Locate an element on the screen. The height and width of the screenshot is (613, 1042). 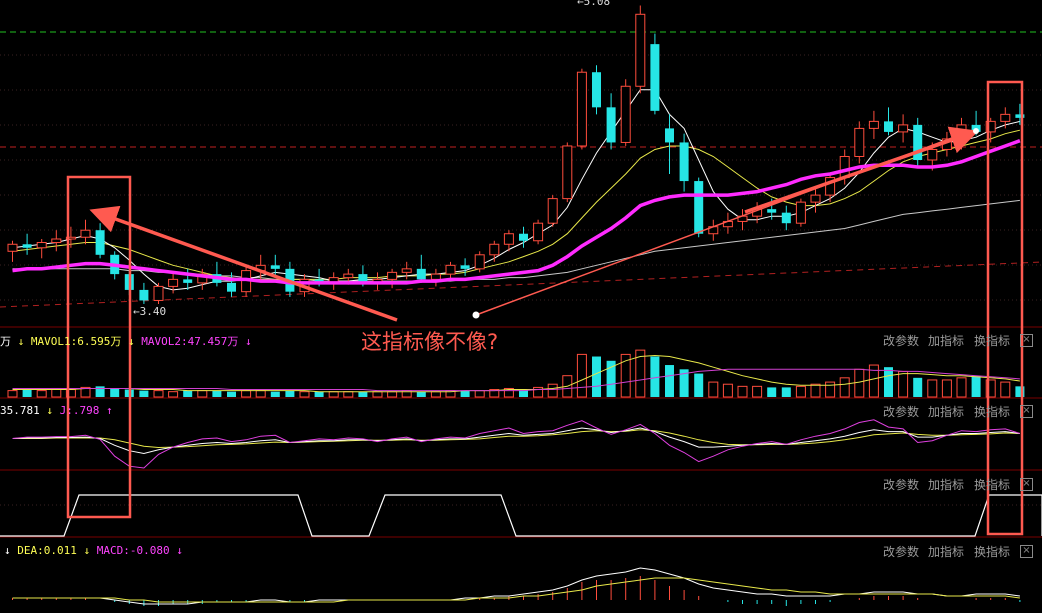
macd-switch-indicator-button: 换指标 is located at coordinates (992, 551).